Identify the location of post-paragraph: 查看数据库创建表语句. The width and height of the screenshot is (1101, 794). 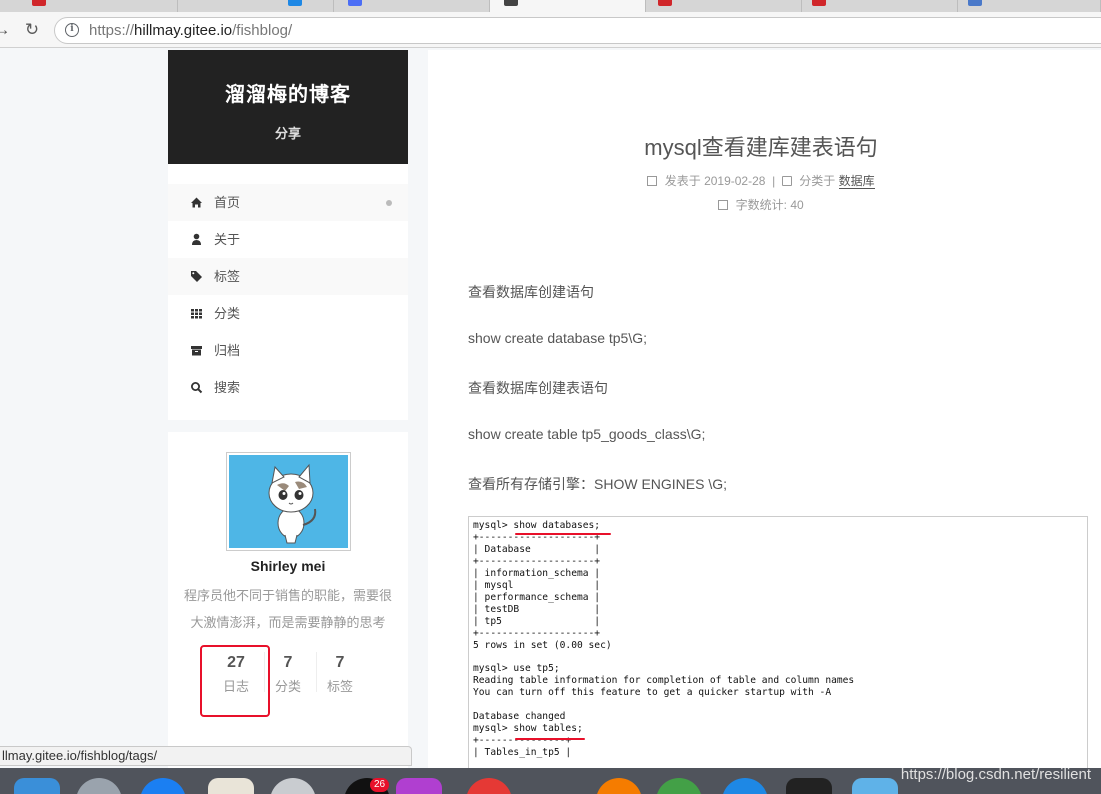
(538, 388).